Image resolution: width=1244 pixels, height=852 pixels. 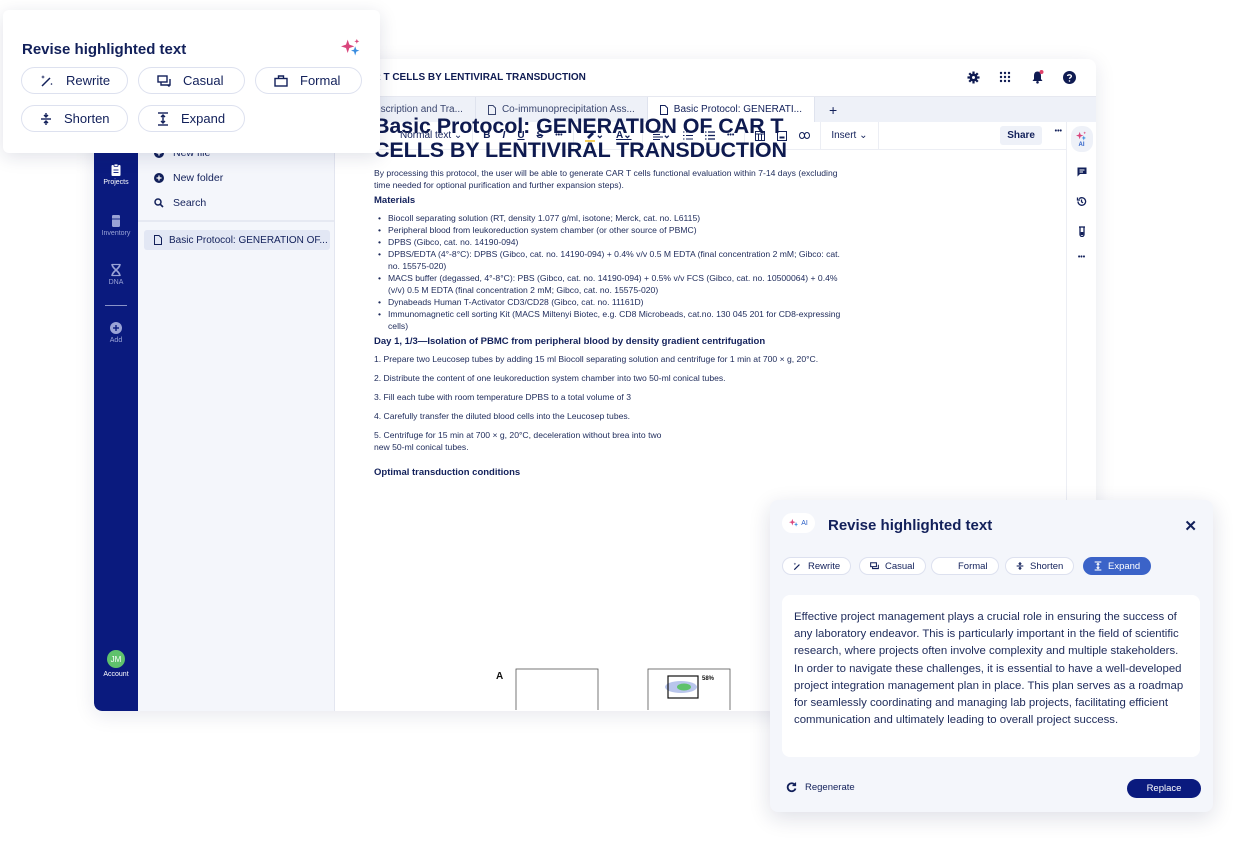 What do you see at coordinates (804, 523) in the screenshot?
I see `ai-badge-label: AI` at bounding box center [804, 523].